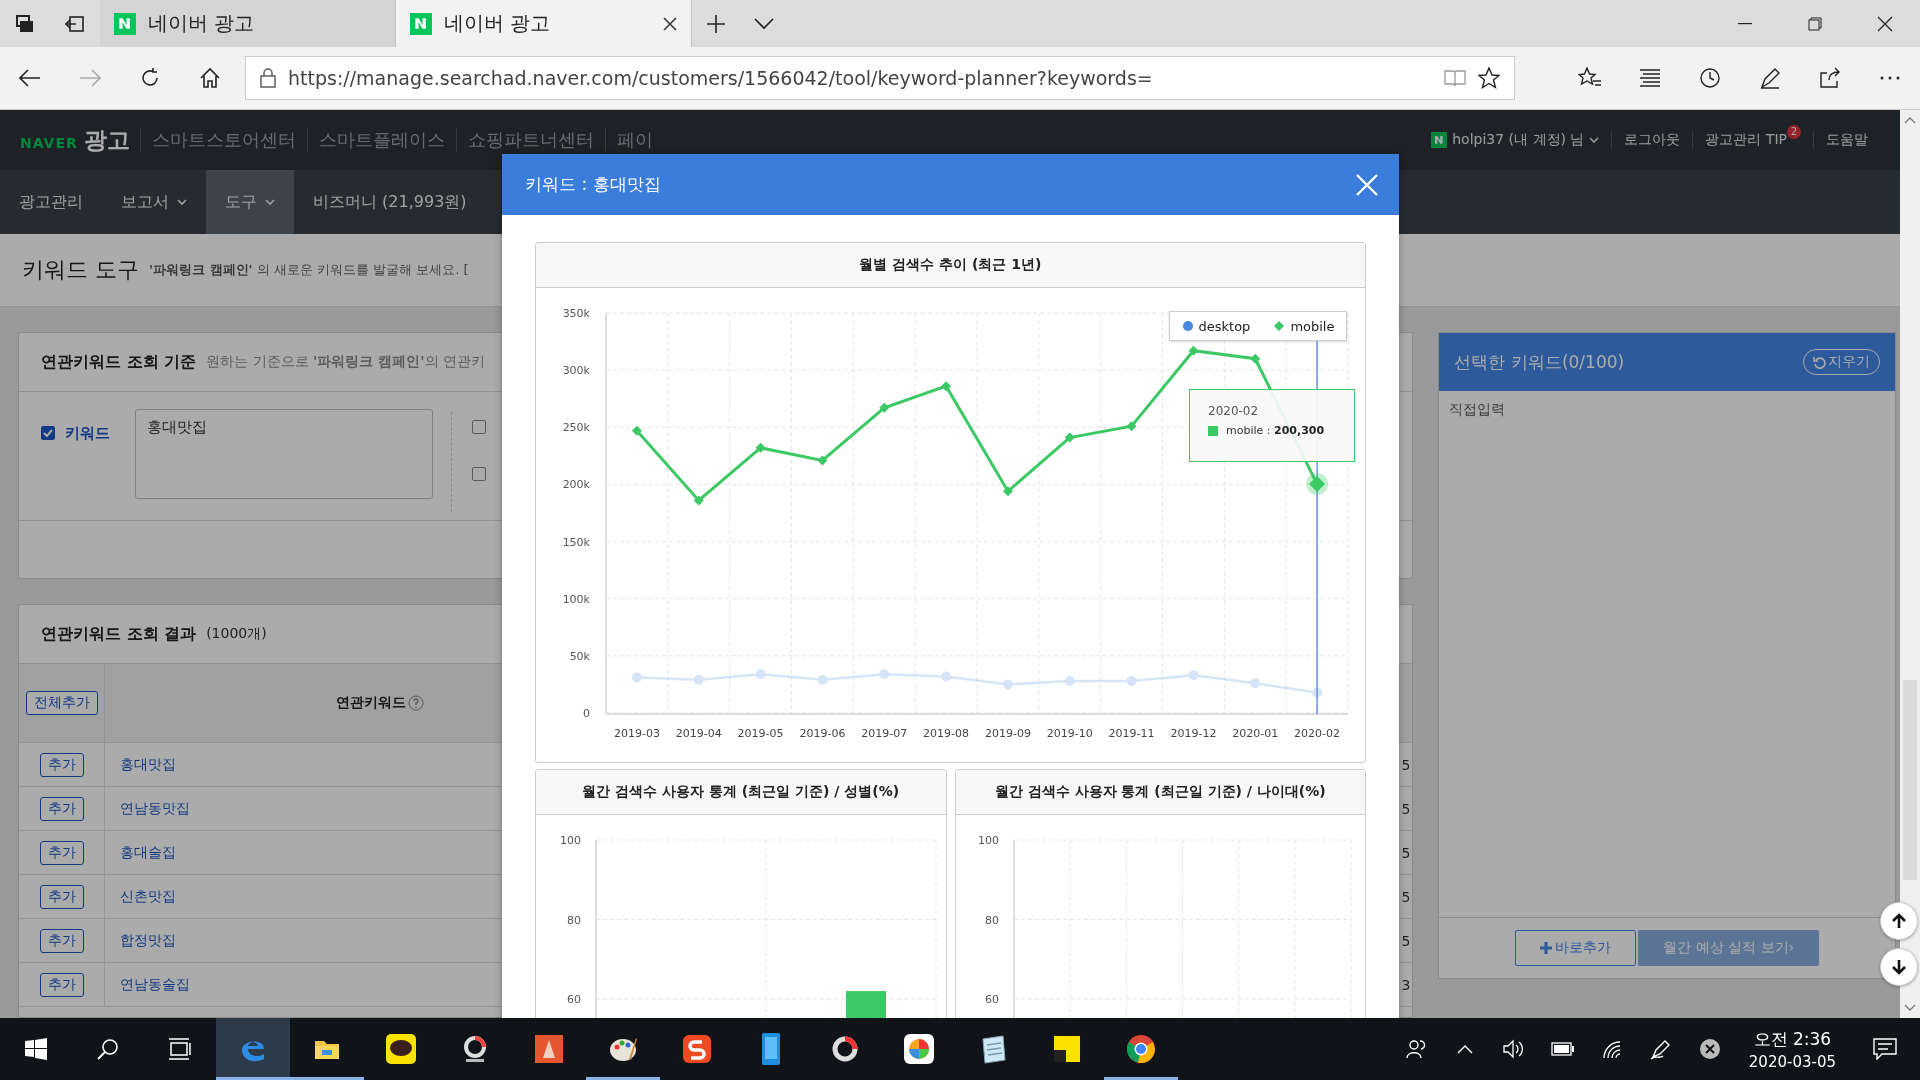 The image size is (1920, 1080). What do you see at coordinates (49, 142) in the screenshot?
I see `logo-wordmark: NAVER` at bounding box center [49, 142].